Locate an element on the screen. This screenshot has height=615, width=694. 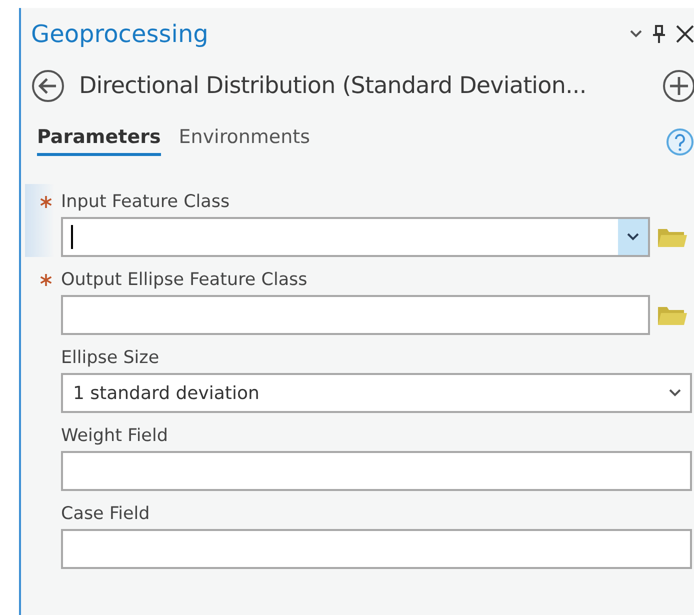
options-button is located at coordinates (636, 34).